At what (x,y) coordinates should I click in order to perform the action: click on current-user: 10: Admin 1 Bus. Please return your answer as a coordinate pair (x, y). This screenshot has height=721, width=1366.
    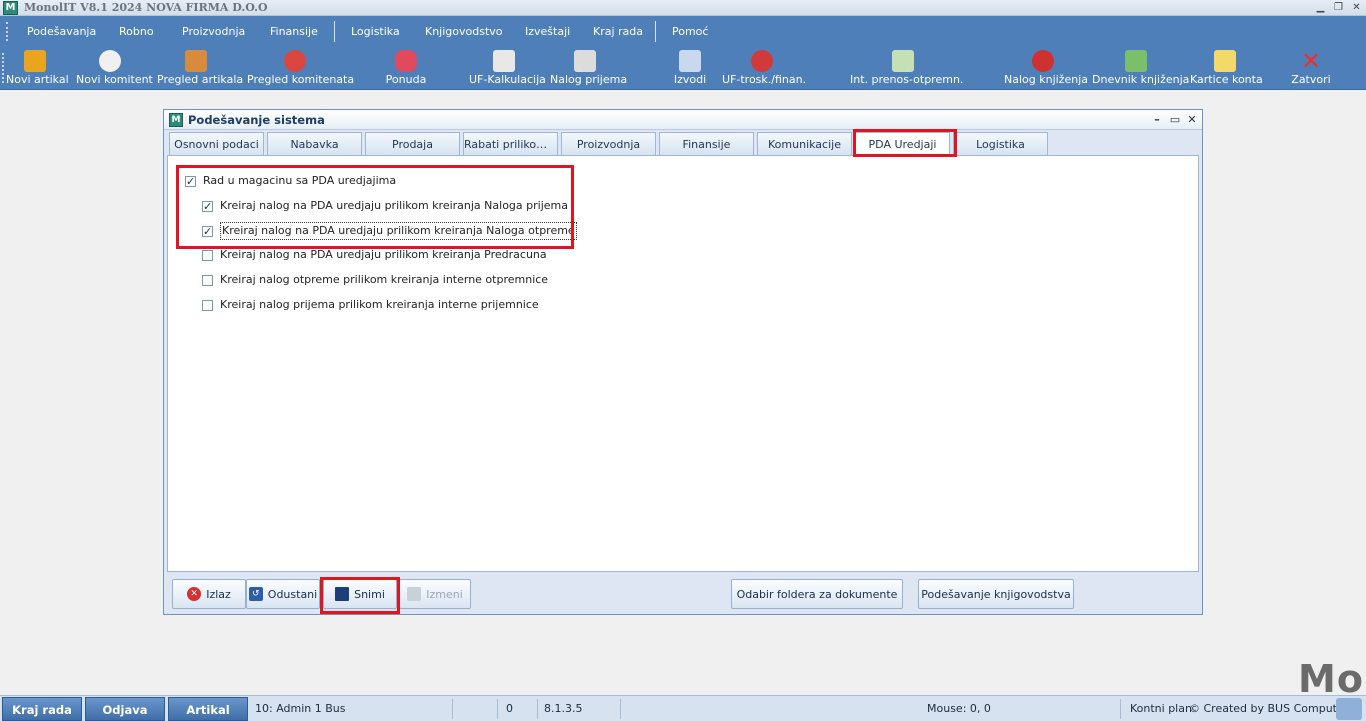
    Looking at the image, I should click on (300, 708).